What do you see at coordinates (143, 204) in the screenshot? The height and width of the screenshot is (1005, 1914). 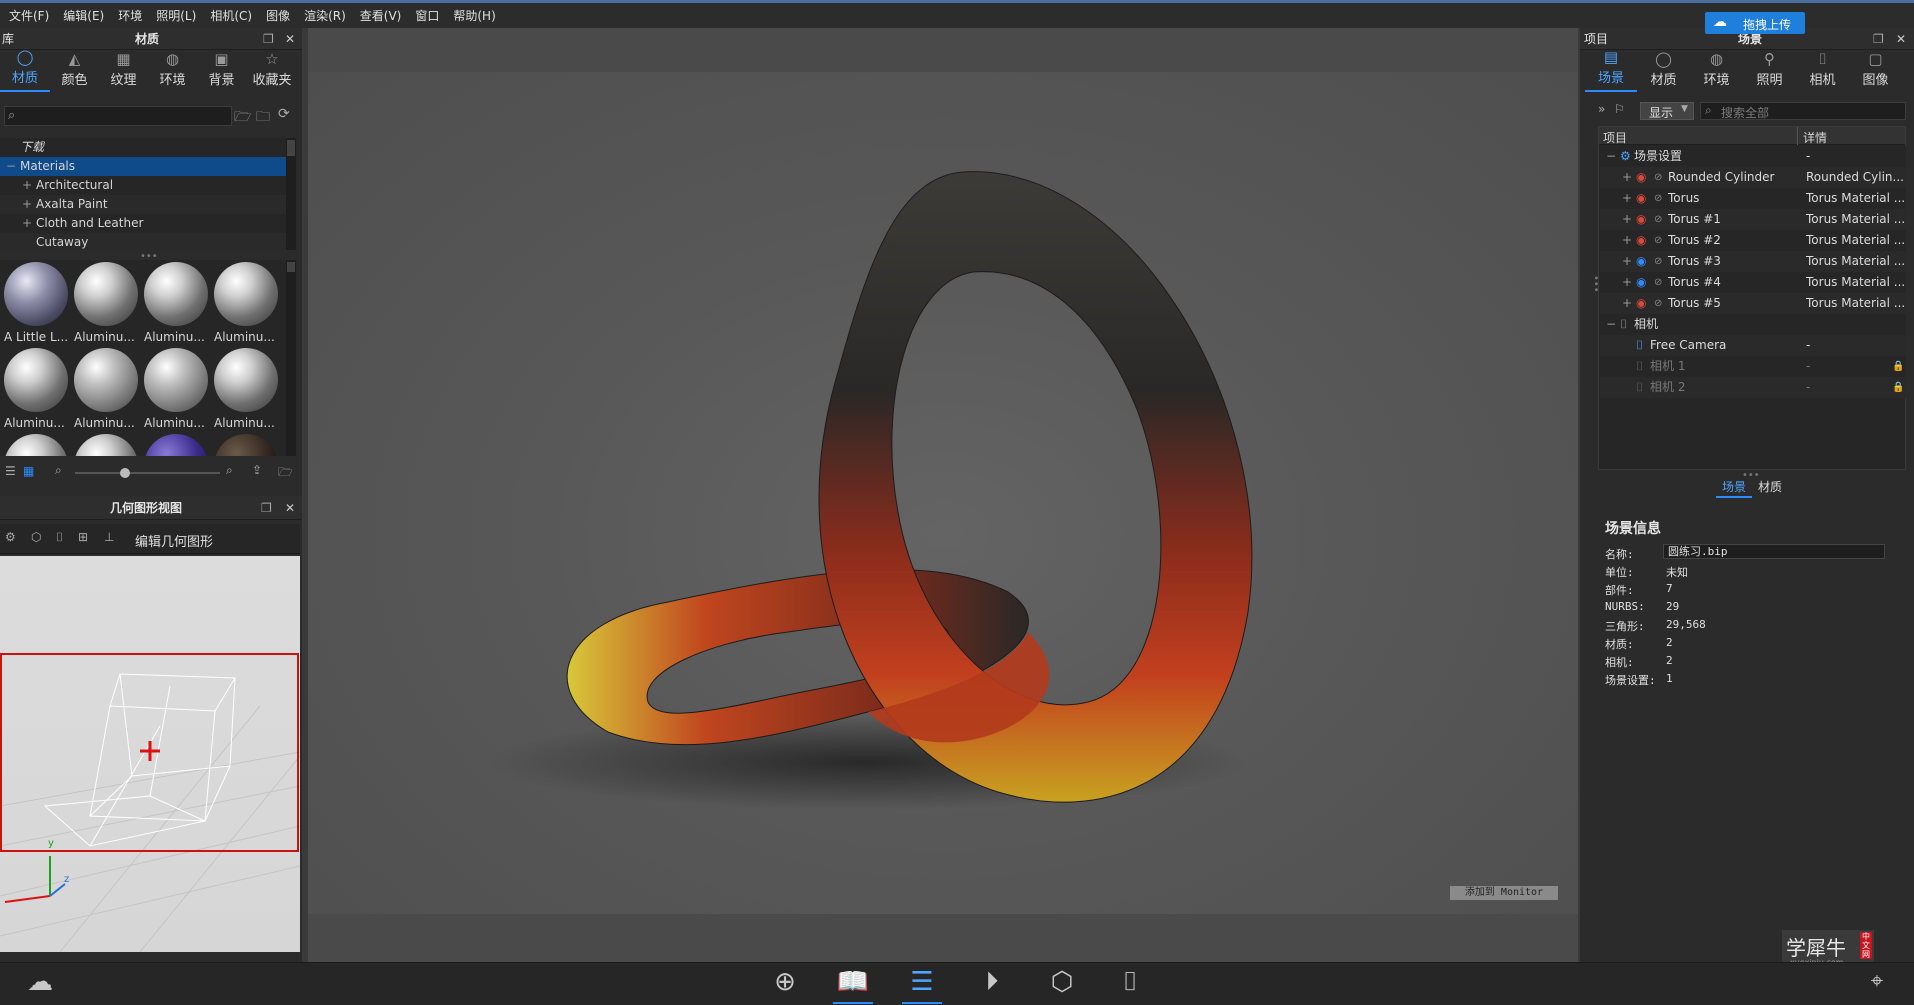 I see `library-tree-item: + Axalta Paint` at bounding box center [143, 204].